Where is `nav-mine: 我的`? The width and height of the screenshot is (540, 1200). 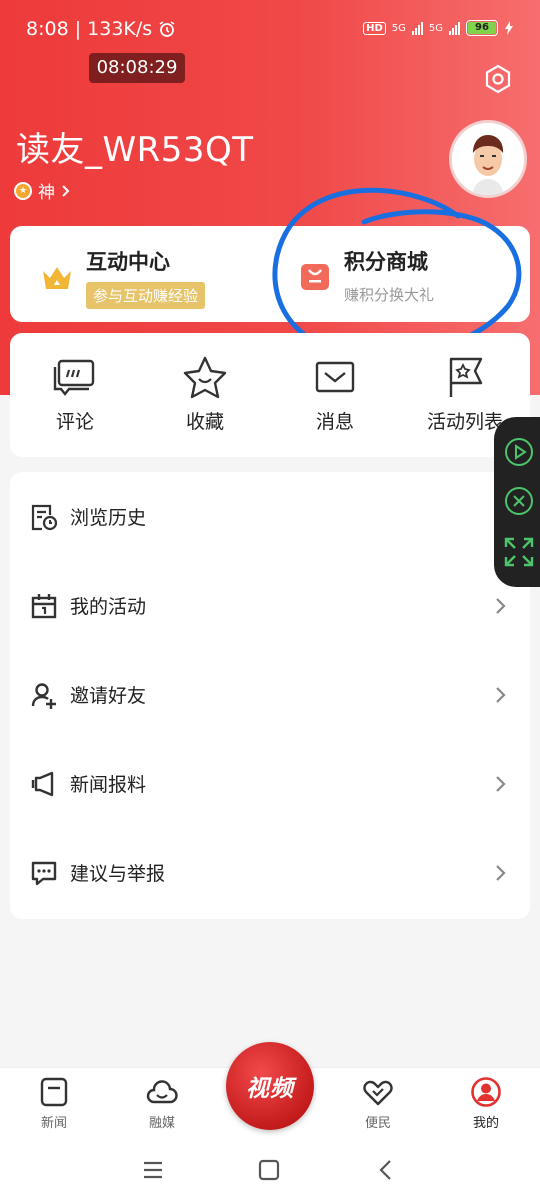
nav-mine: 我的 is located at coordinates (486, 1103).